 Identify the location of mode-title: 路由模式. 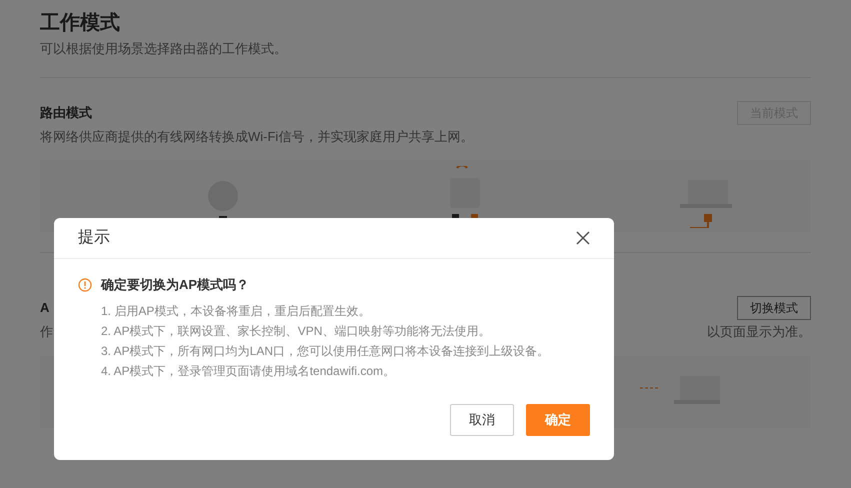
(66, 113).